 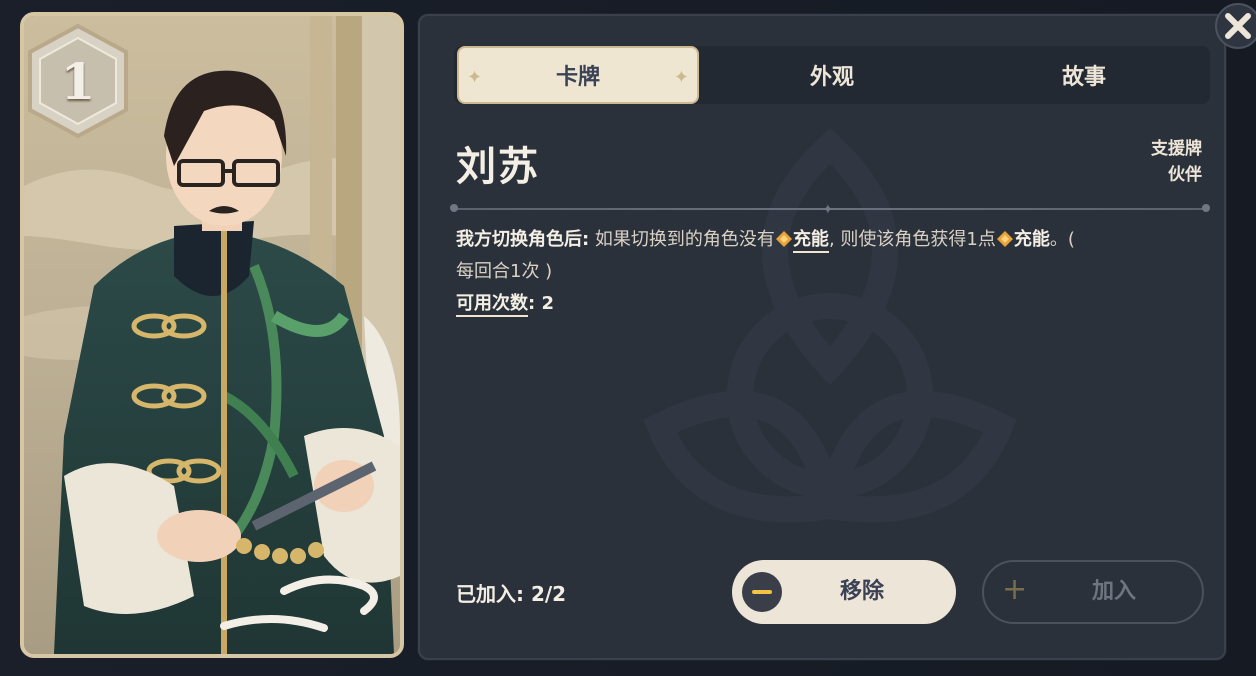 What do you see at coordinates (1083, 77) in the screenshot?
I see `tab-story-label: 故事` at bounding box center [1083, 77].